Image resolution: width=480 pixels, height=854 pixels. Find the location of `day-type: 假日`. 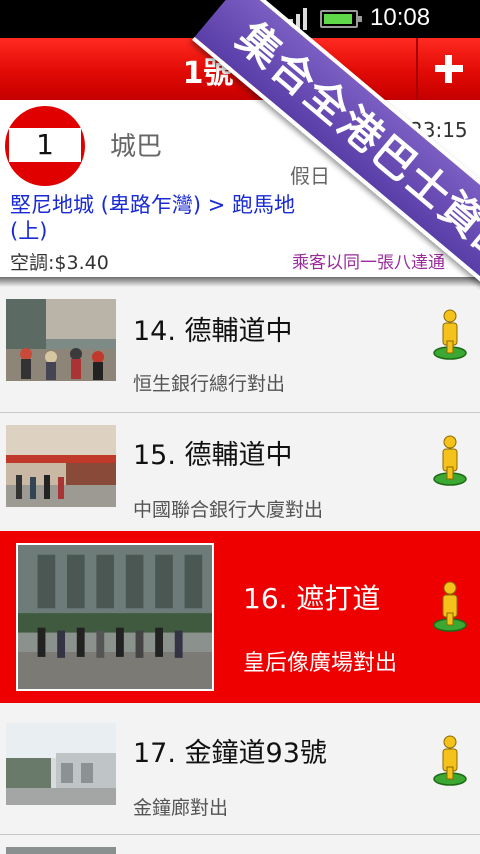

day-type: 假日 is located at coordinates (310, 176).